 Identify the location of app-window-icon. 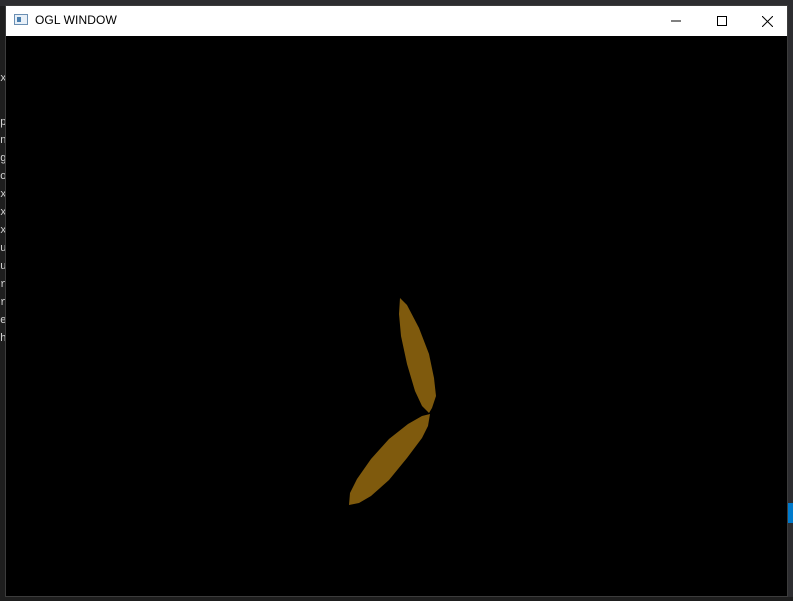
(21, 19).